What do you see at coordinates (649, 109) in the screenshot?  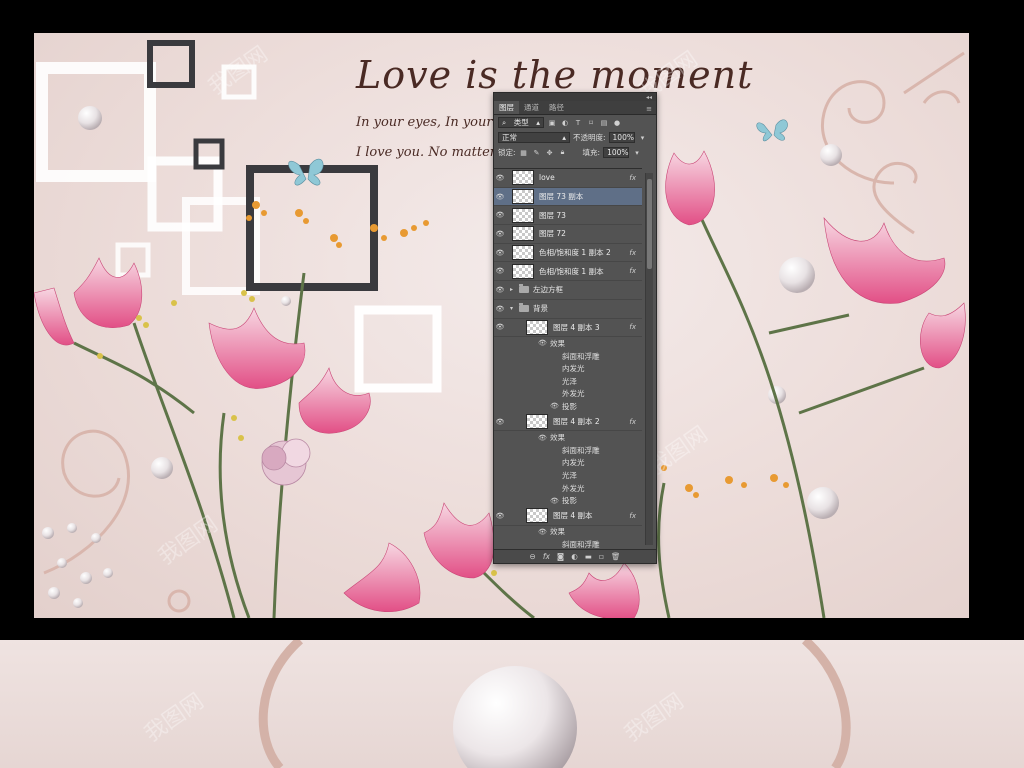 I see `panel-menu-icon: ≡` at bounding box center [649, 109].